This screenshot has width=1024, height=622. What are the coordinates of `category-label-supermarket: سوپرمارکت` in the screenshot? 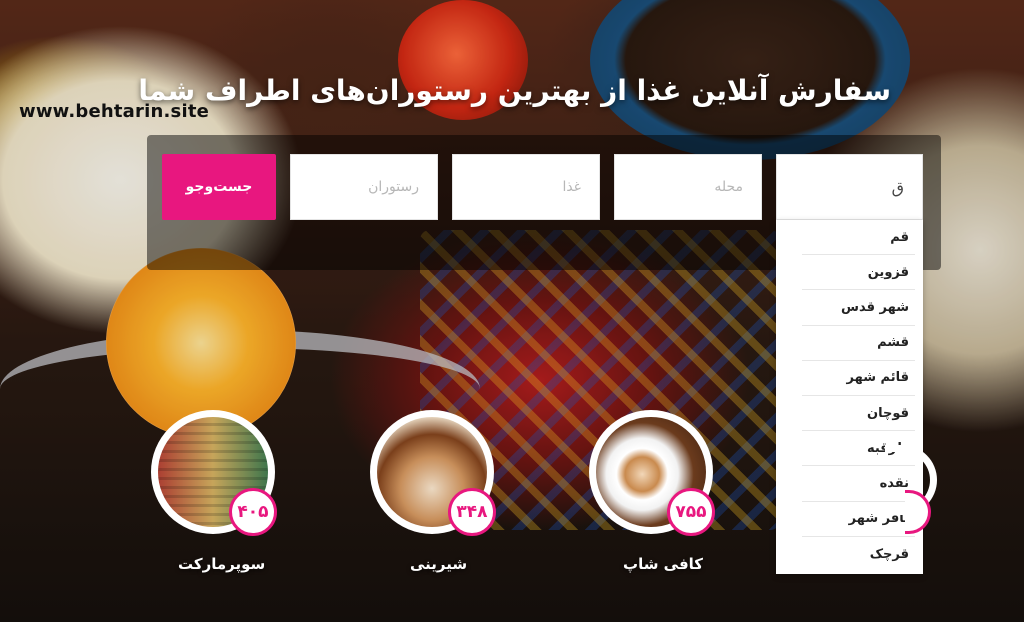 It's located at (221, 564).